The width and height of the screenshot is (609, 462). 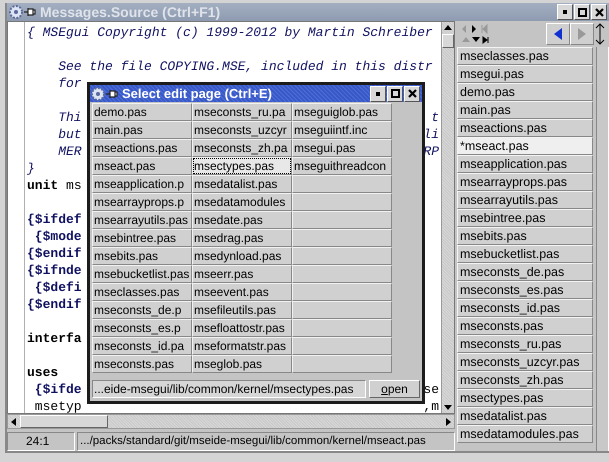 I want to click on code-fragment: se, so click(x=431, y=389).